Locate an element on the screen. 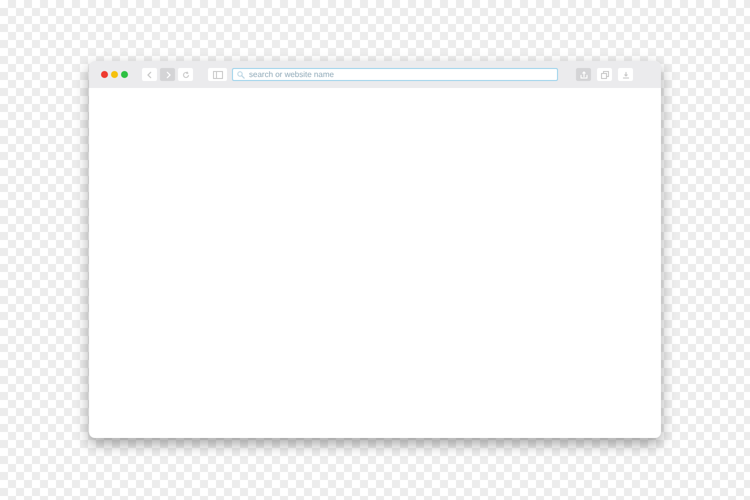  download-button is located at coordinates (625, 74).